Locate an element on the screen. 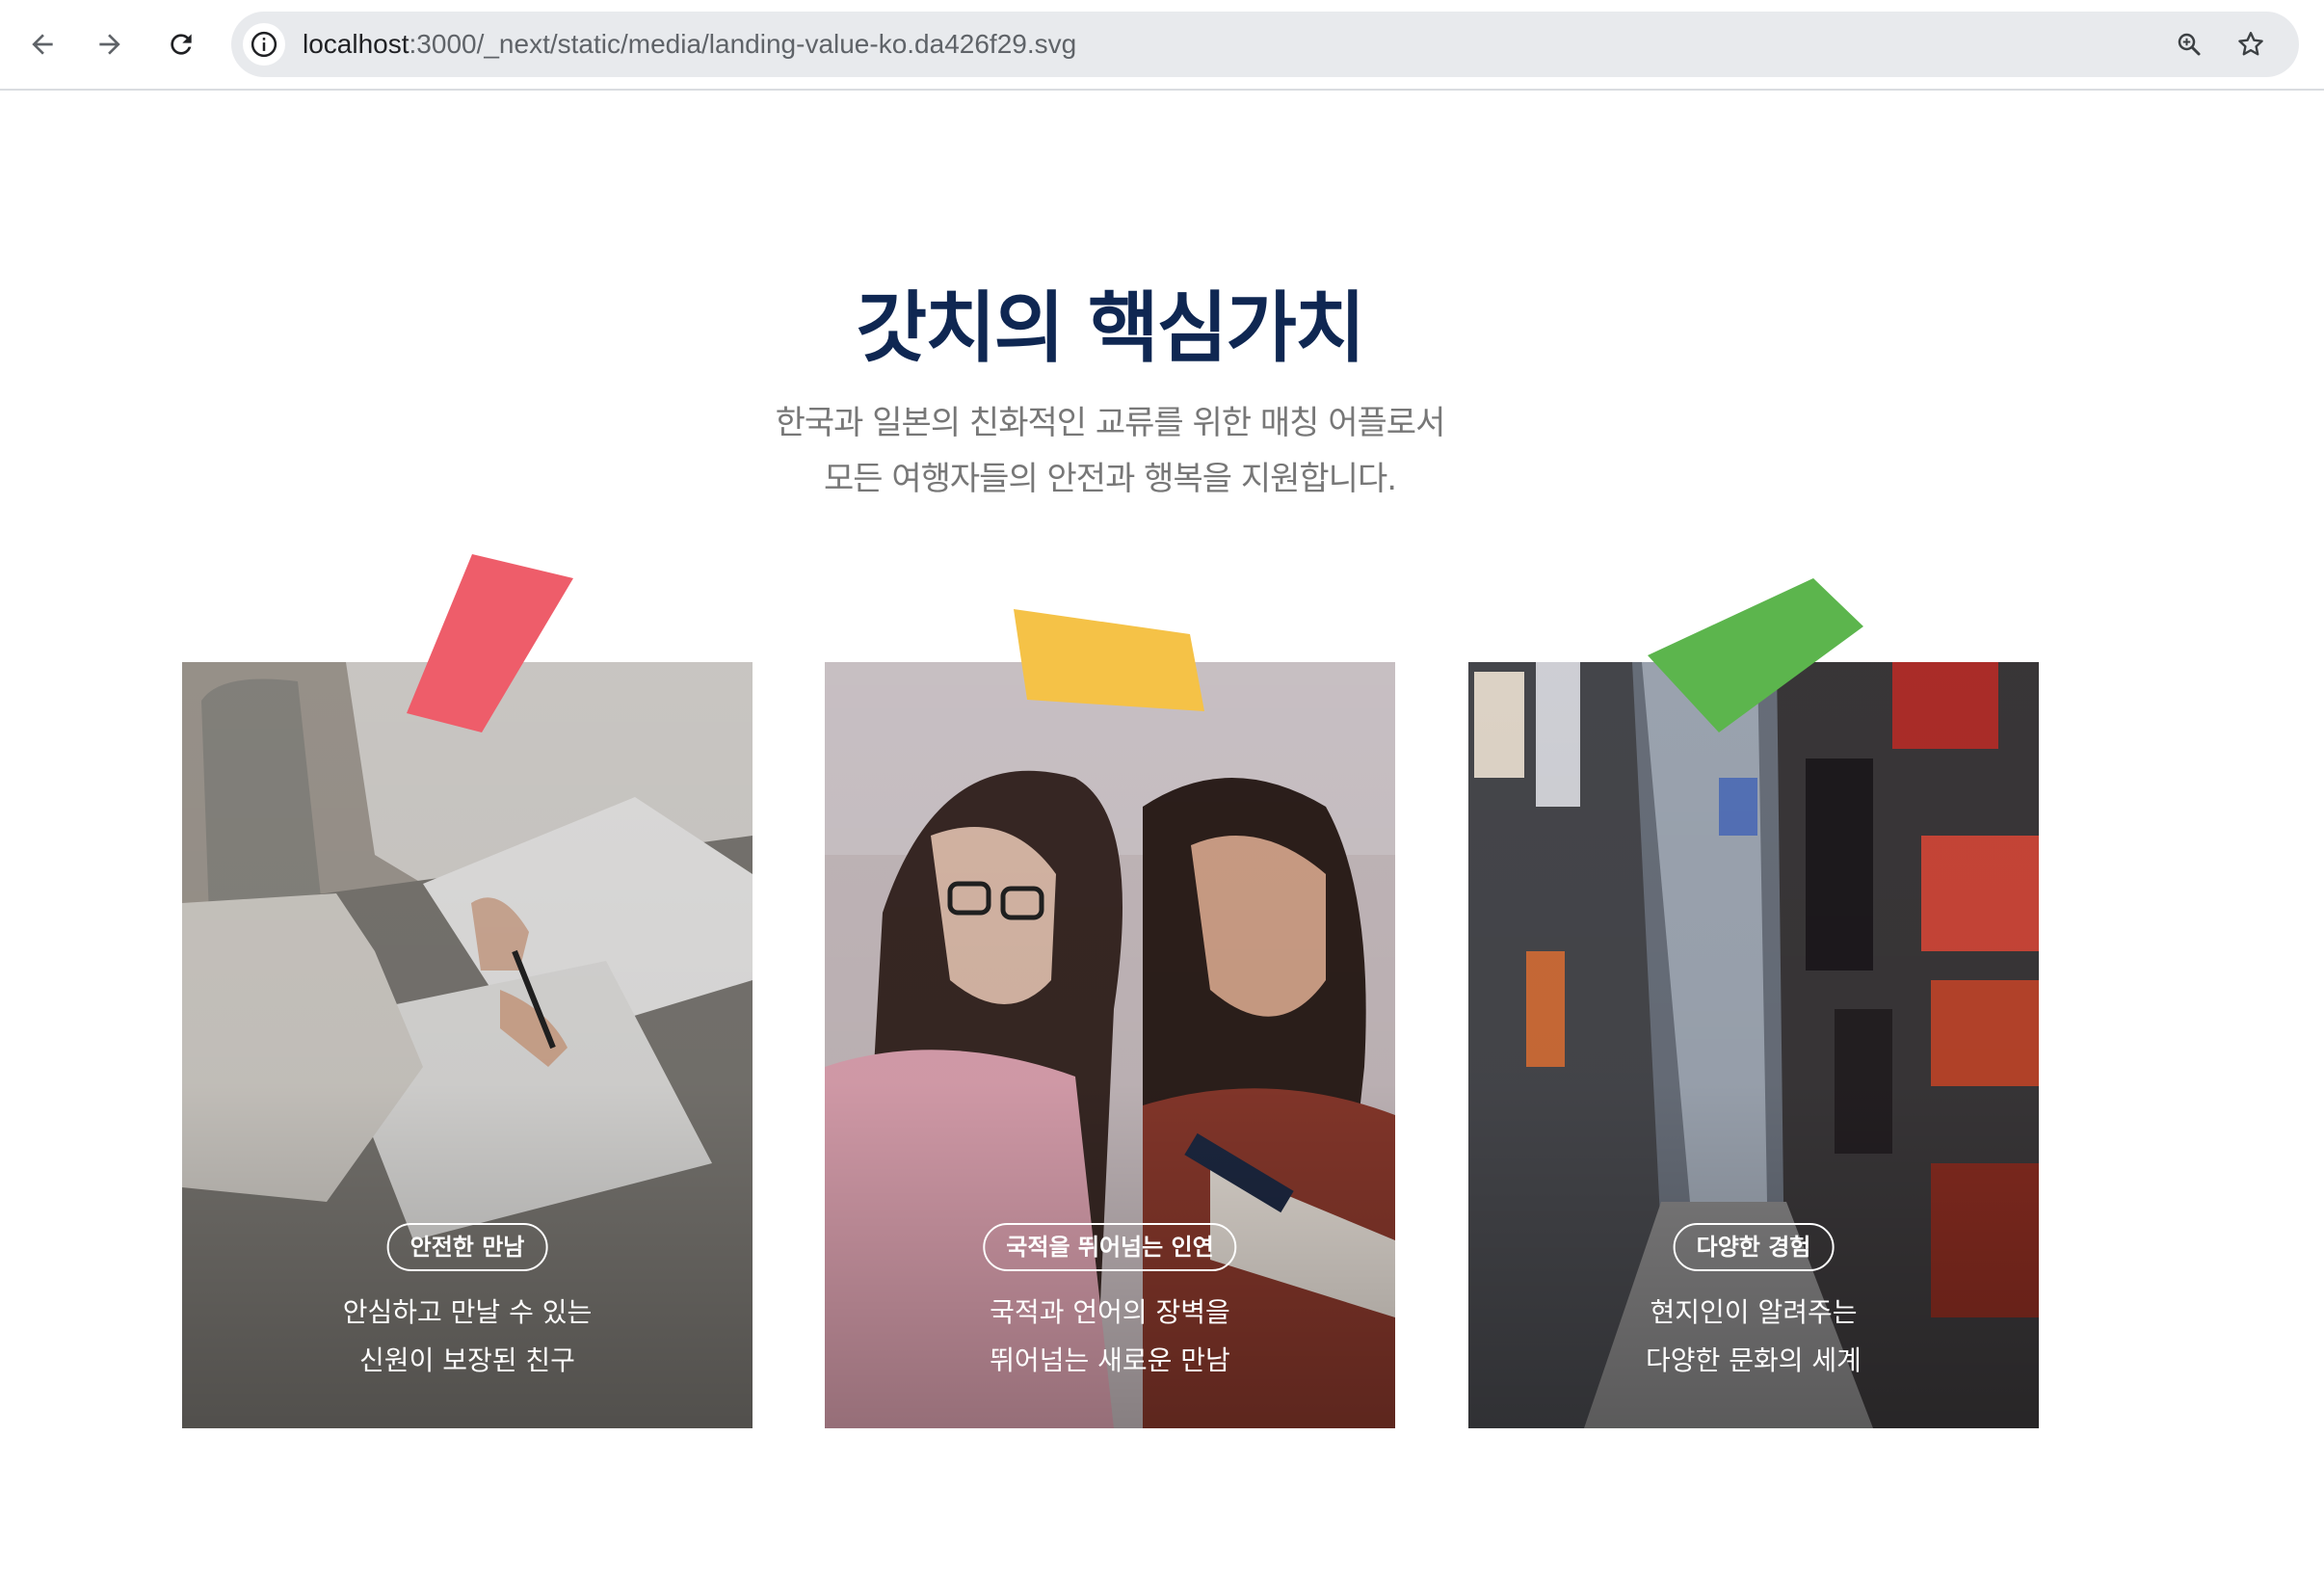  card-description: 국적과 언어의 장벽을 뛰어넘는 새로운 만남 is located at coordinates (1110, 1337).